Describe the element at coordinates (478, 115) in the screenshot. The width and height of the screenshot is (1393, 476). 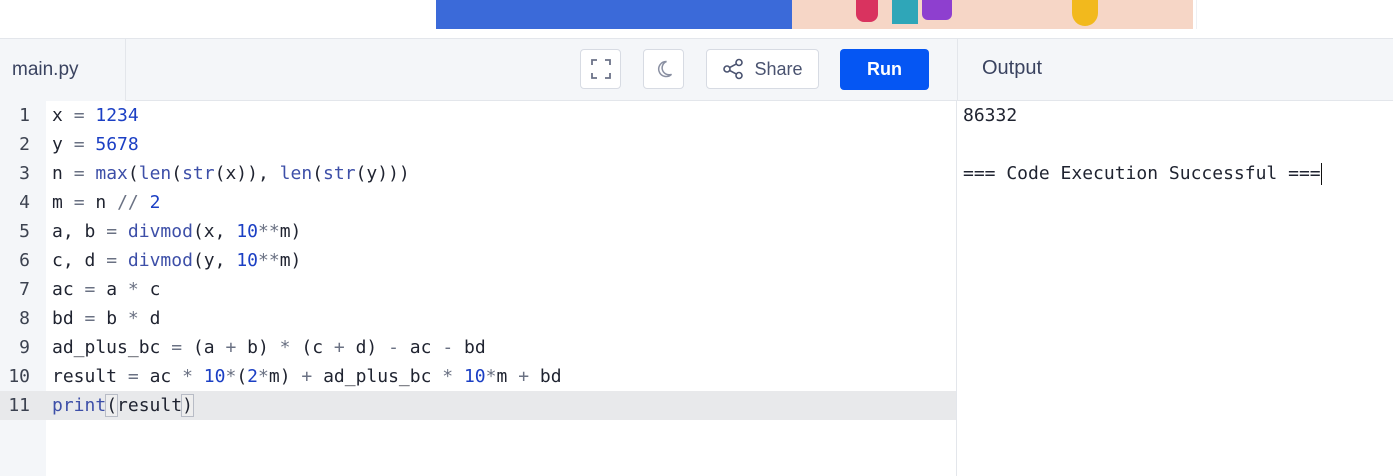
I see `code-line: 1 x = 1234` at that location.